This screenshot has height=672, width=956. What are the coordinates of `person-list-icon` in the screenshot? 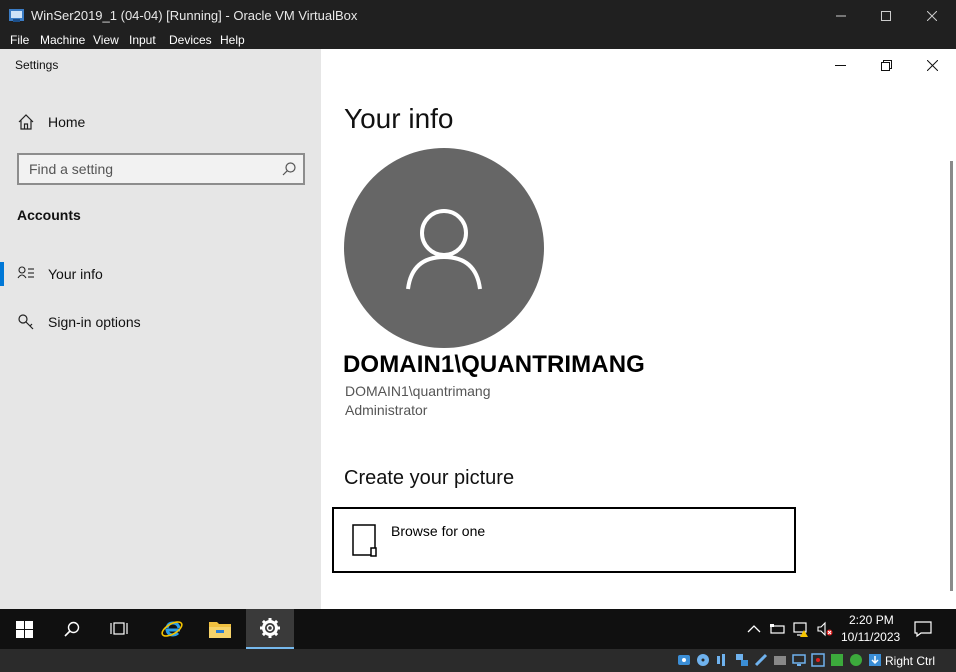 It's located at (25, 272).